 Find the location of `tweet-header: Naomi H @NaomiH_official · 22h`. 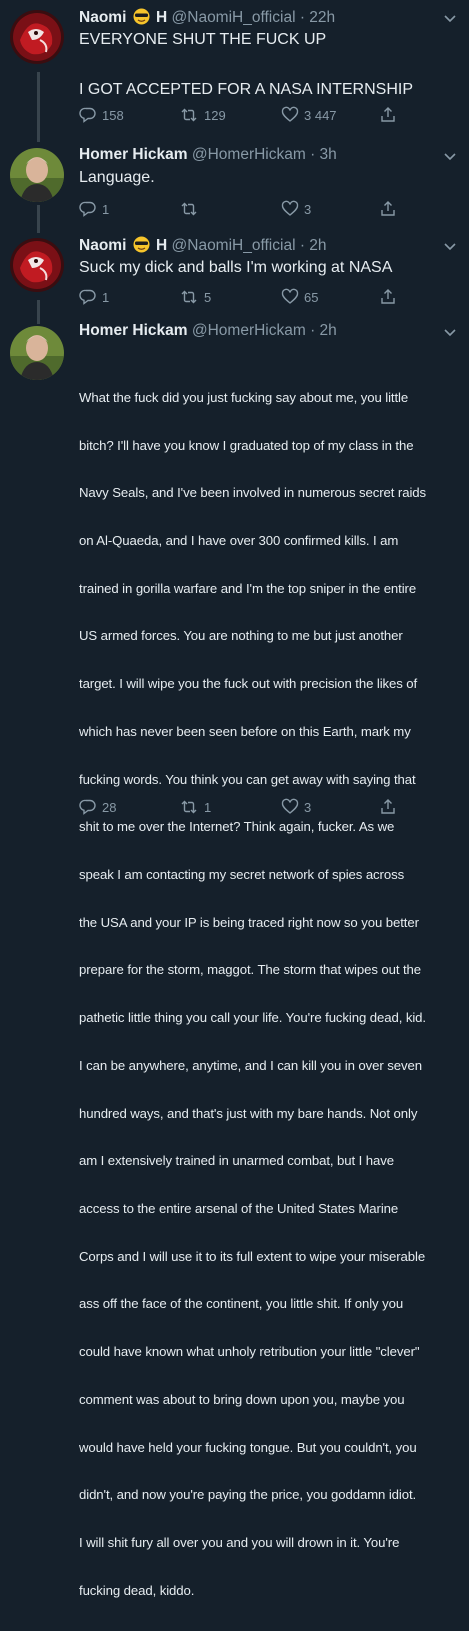

tweet-header: Naomi H @NaomiH_official · 22h is located at coordinates (207, 18).